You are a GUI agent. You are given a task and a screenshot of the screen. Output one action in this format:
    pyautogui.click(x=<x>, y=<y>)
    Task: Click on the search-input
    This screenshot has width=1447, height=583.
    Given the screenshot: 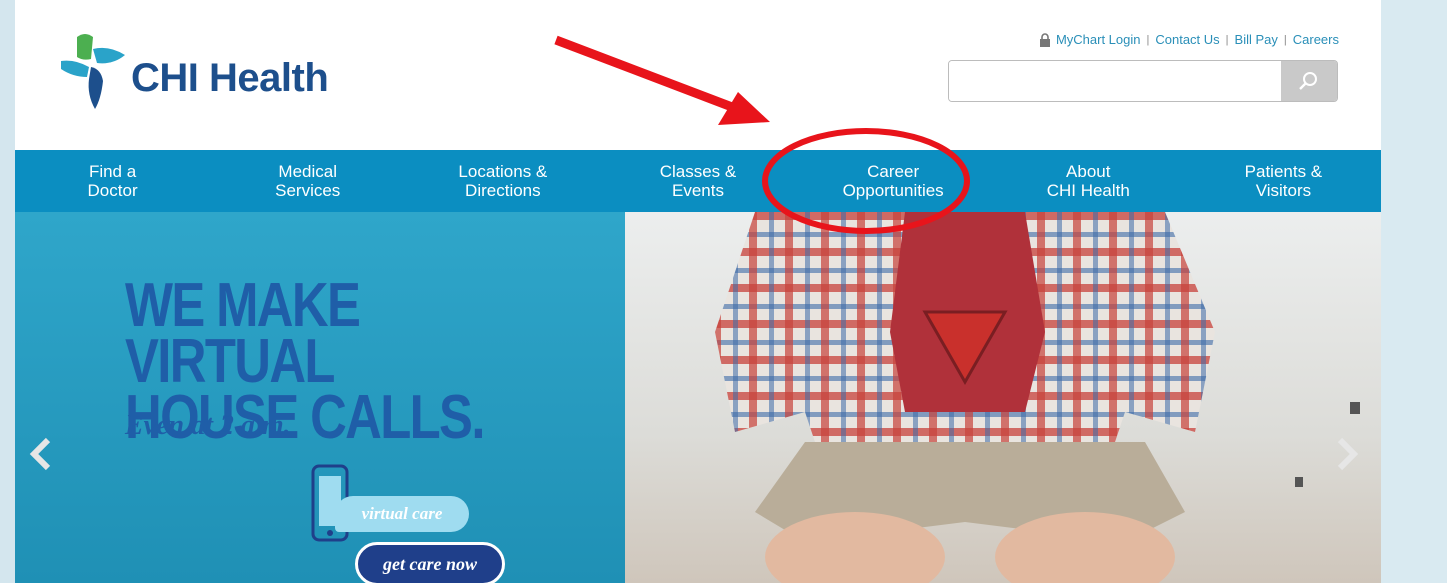 What is the action you would take?
    pyautogui.click(x=1115, y=81)
    